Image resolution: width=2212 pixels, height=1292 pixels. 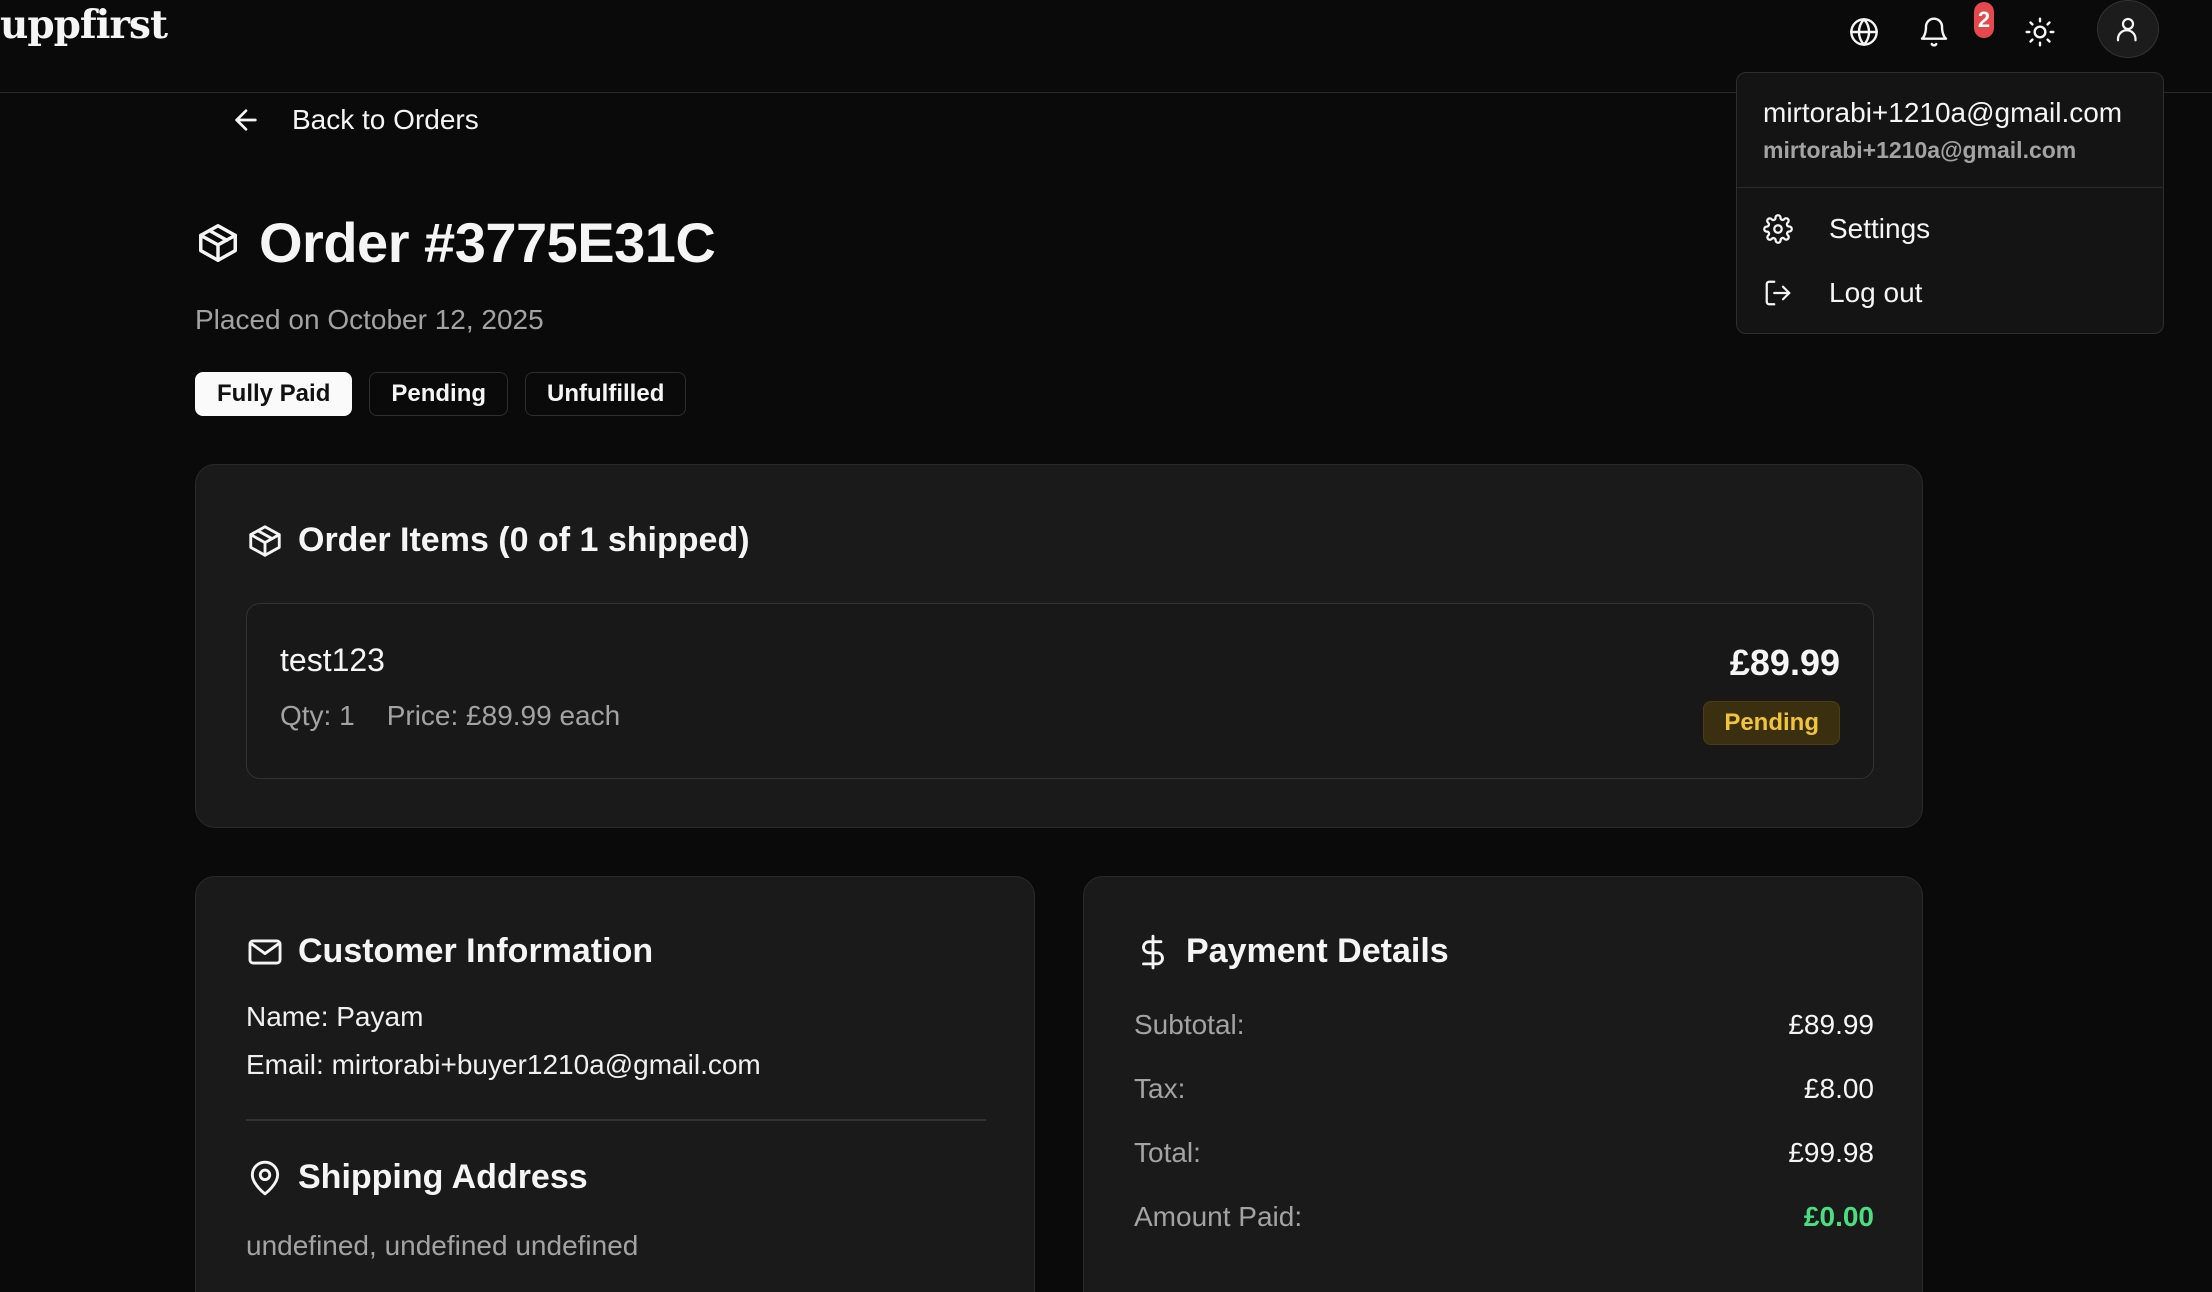 What do you see at coordinates (2040, 32) in the screenshot?
I see `sun-icon` at bounding box center [2040, 32].